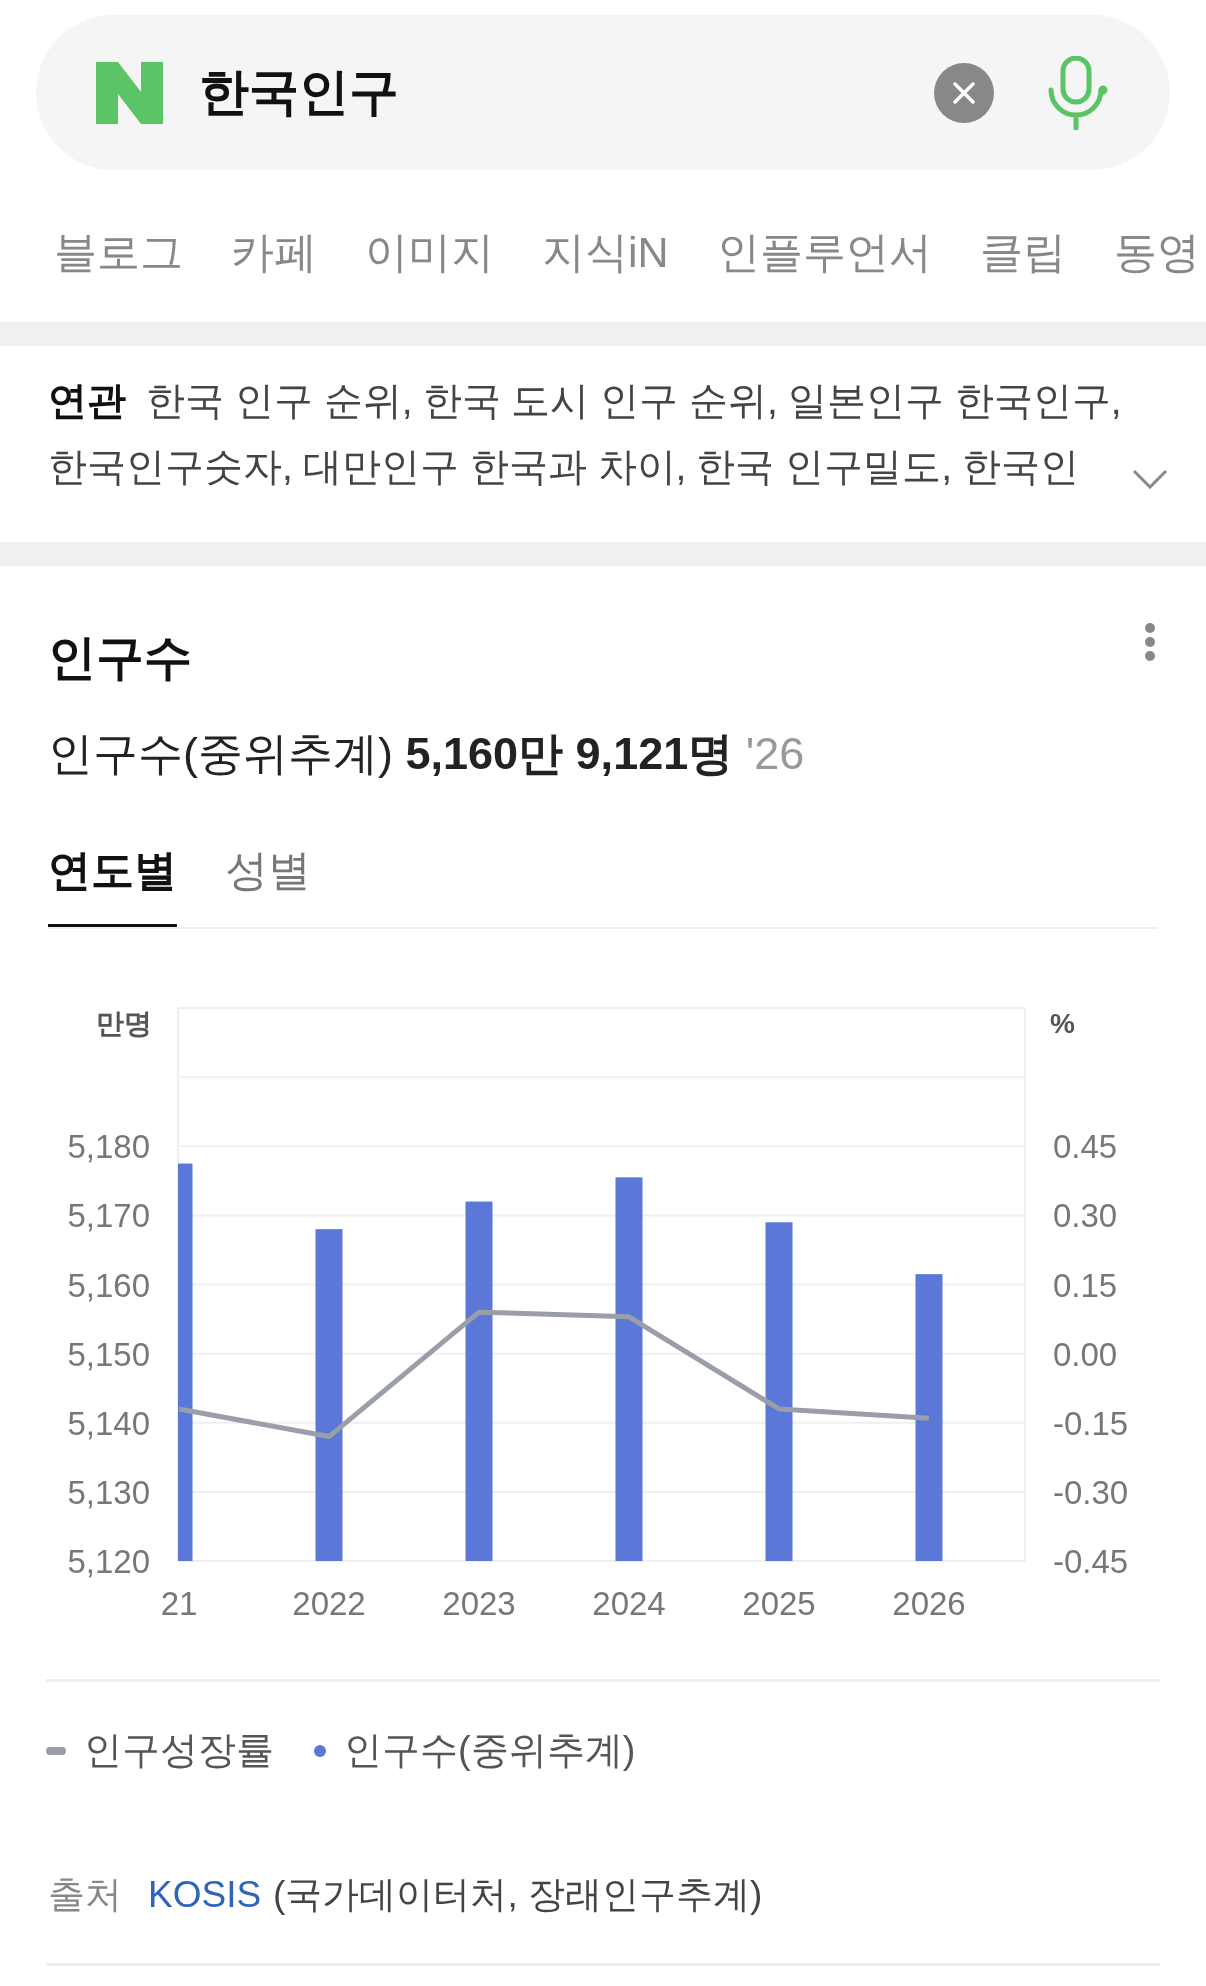  Describe the element at coordinates (1021, 466) in the screenshot. I see `related-link: 한국인` at that location.